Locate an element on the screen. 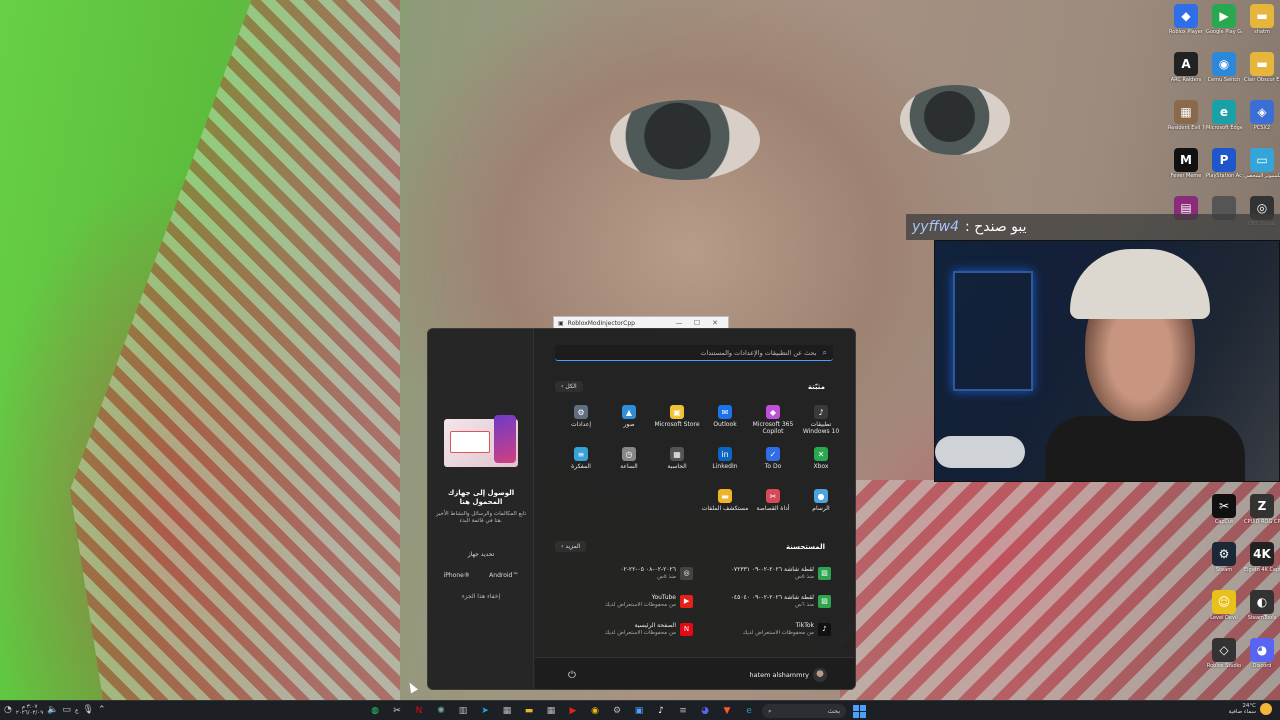  chatgpt-icon: ✺ is located at coordinates (441, 711).